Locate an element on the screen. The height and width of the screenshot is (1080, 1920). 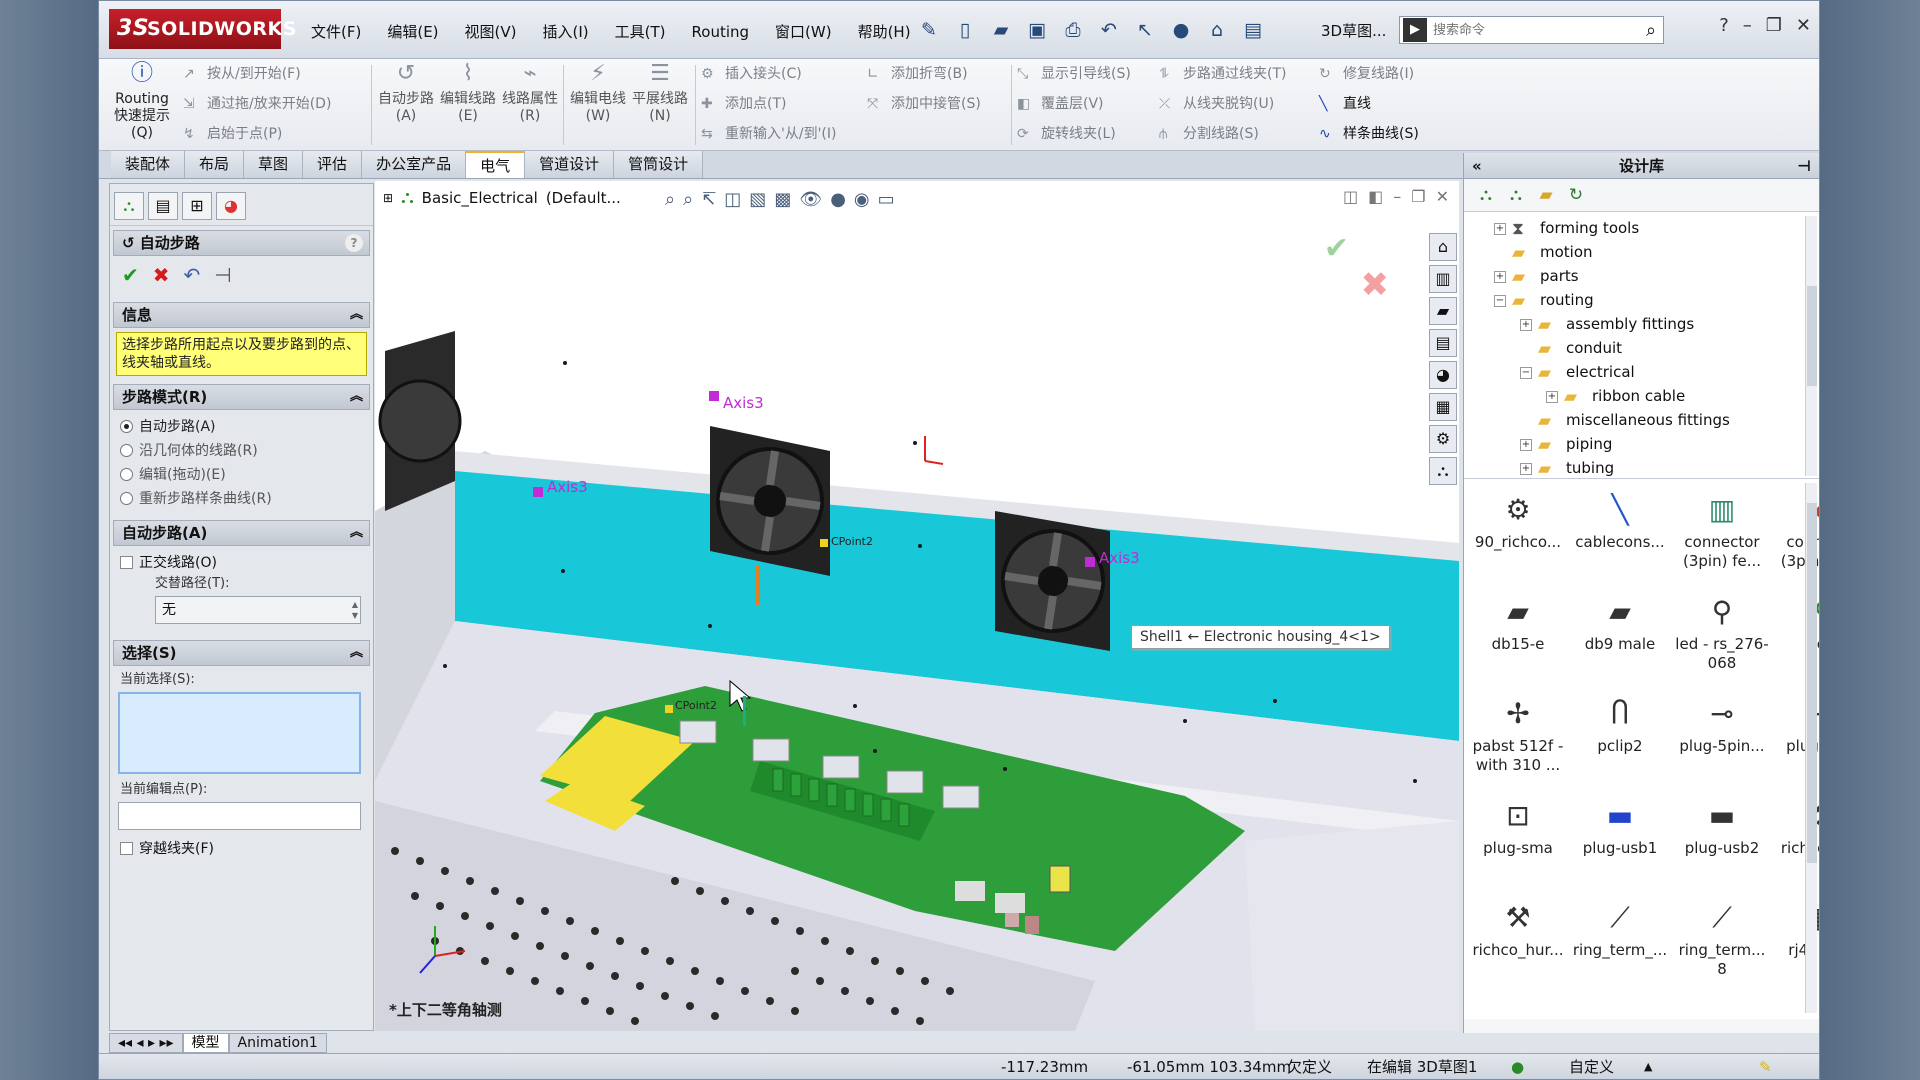
restore-icon: ❐ is located at coordinates (1774, 25).